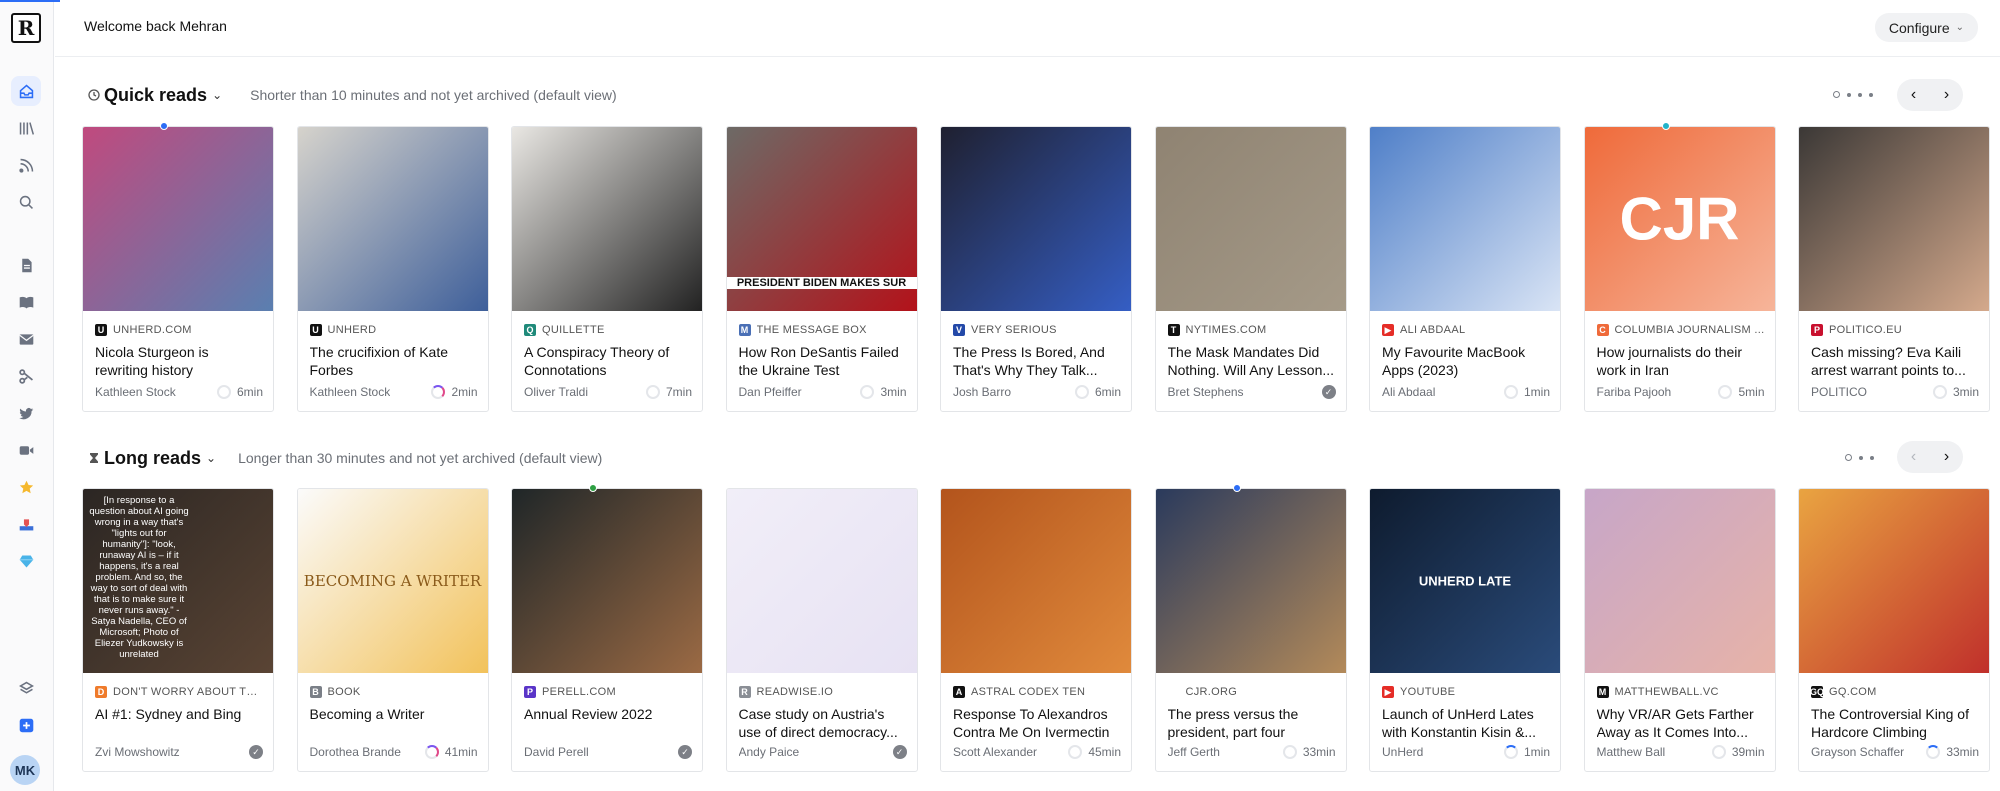 This screenshot has height=791, width=2000. What do you see at coordinates (823, 361) in the screenshot?
I see `article-title: How Ron DeSantis Failed the Ukraine Test` at bounding box center [823, 361].